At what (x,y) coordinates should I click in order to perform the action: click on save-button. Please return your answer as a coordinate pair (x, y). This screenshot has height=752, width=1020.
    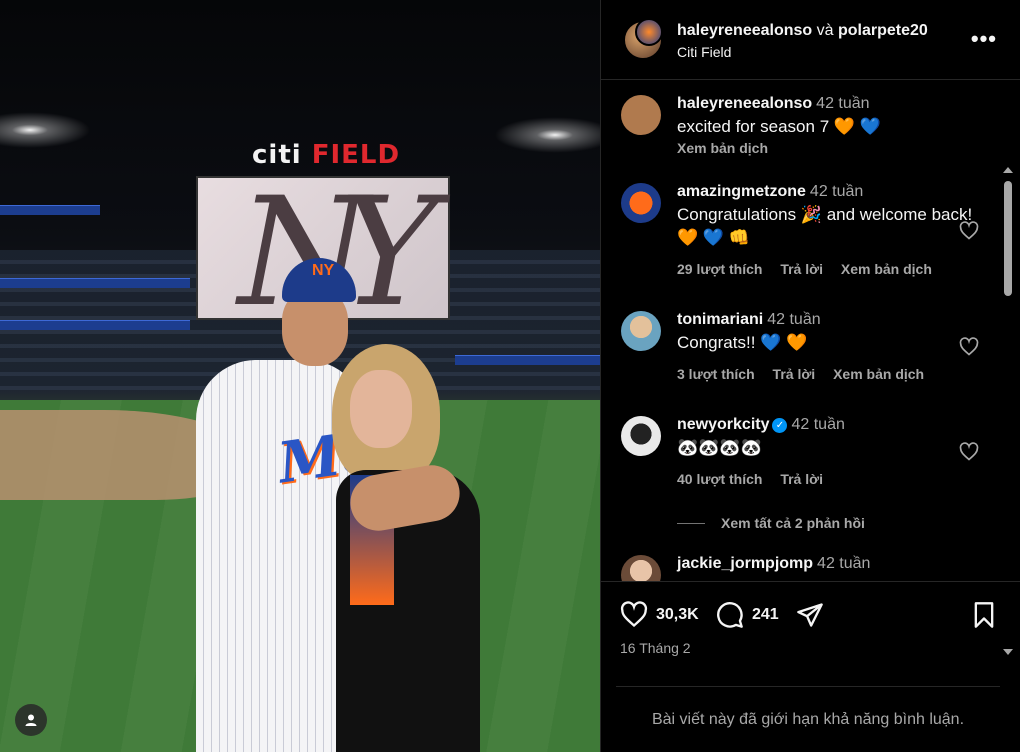
    Looking at the image, I should click on (984, 615).